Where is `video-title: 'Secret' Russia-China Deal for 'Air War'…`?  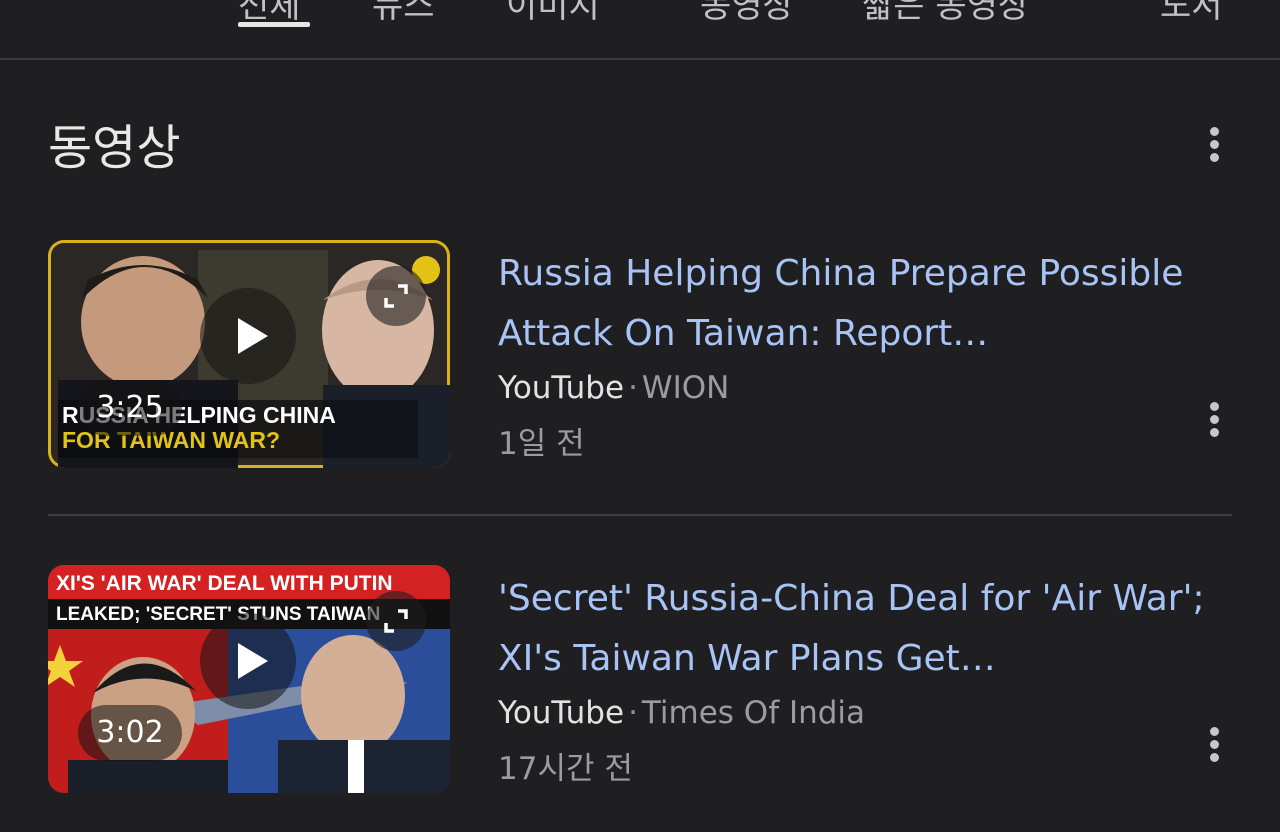 video-title: 'Secret' Russia-China Deal for 'Air War'… is located at coordinates (863, 629).